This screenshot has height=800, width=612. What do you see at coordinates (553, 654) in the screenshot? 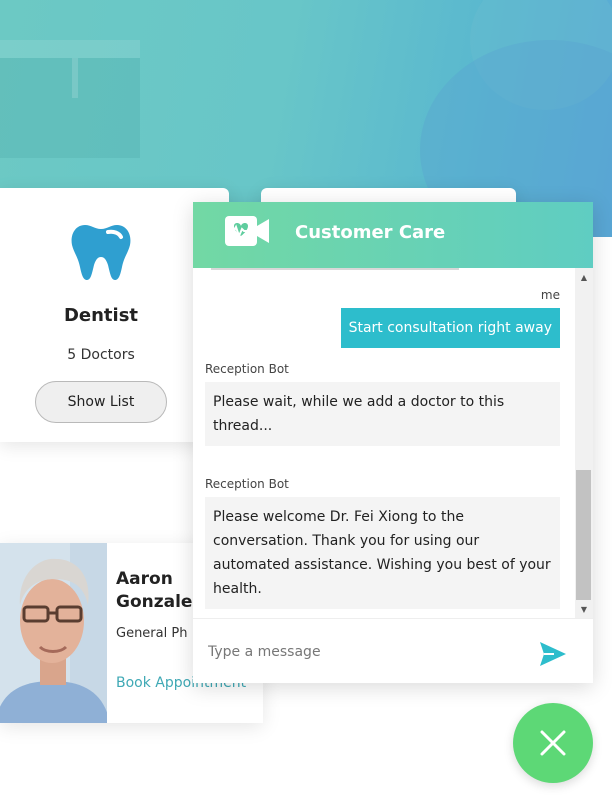
I see `send-icon` at bounding box center [553, 654].